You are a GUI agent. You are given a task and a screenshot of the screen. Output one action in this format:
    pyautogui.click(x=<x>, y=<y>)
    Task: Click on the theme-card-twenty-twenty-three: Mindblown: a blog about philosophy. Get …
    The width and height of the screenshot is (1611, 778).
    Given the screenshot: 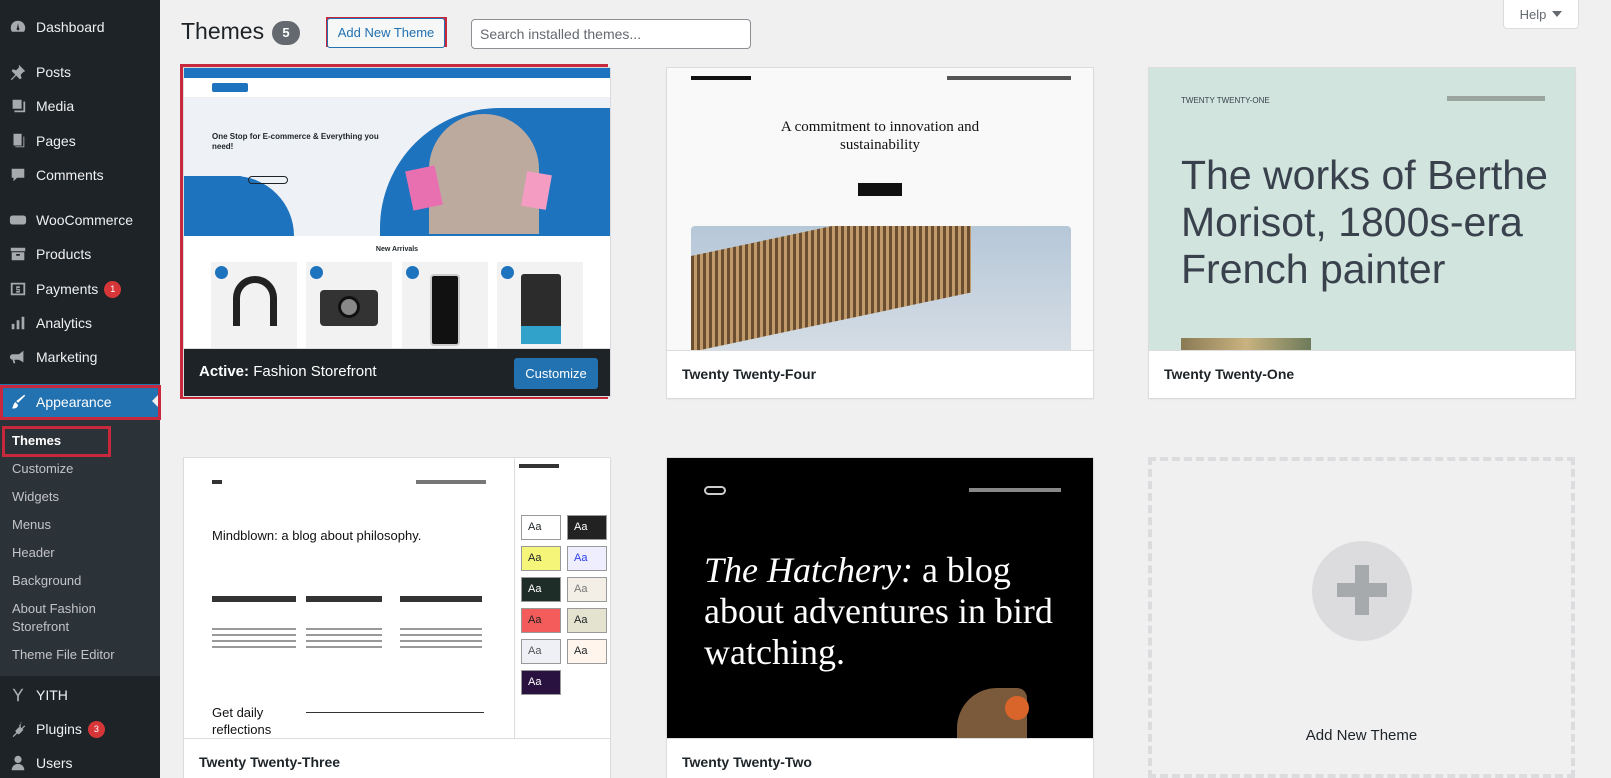 What is the action you would take?
    pyautogui.click(x=397, y=617)
    